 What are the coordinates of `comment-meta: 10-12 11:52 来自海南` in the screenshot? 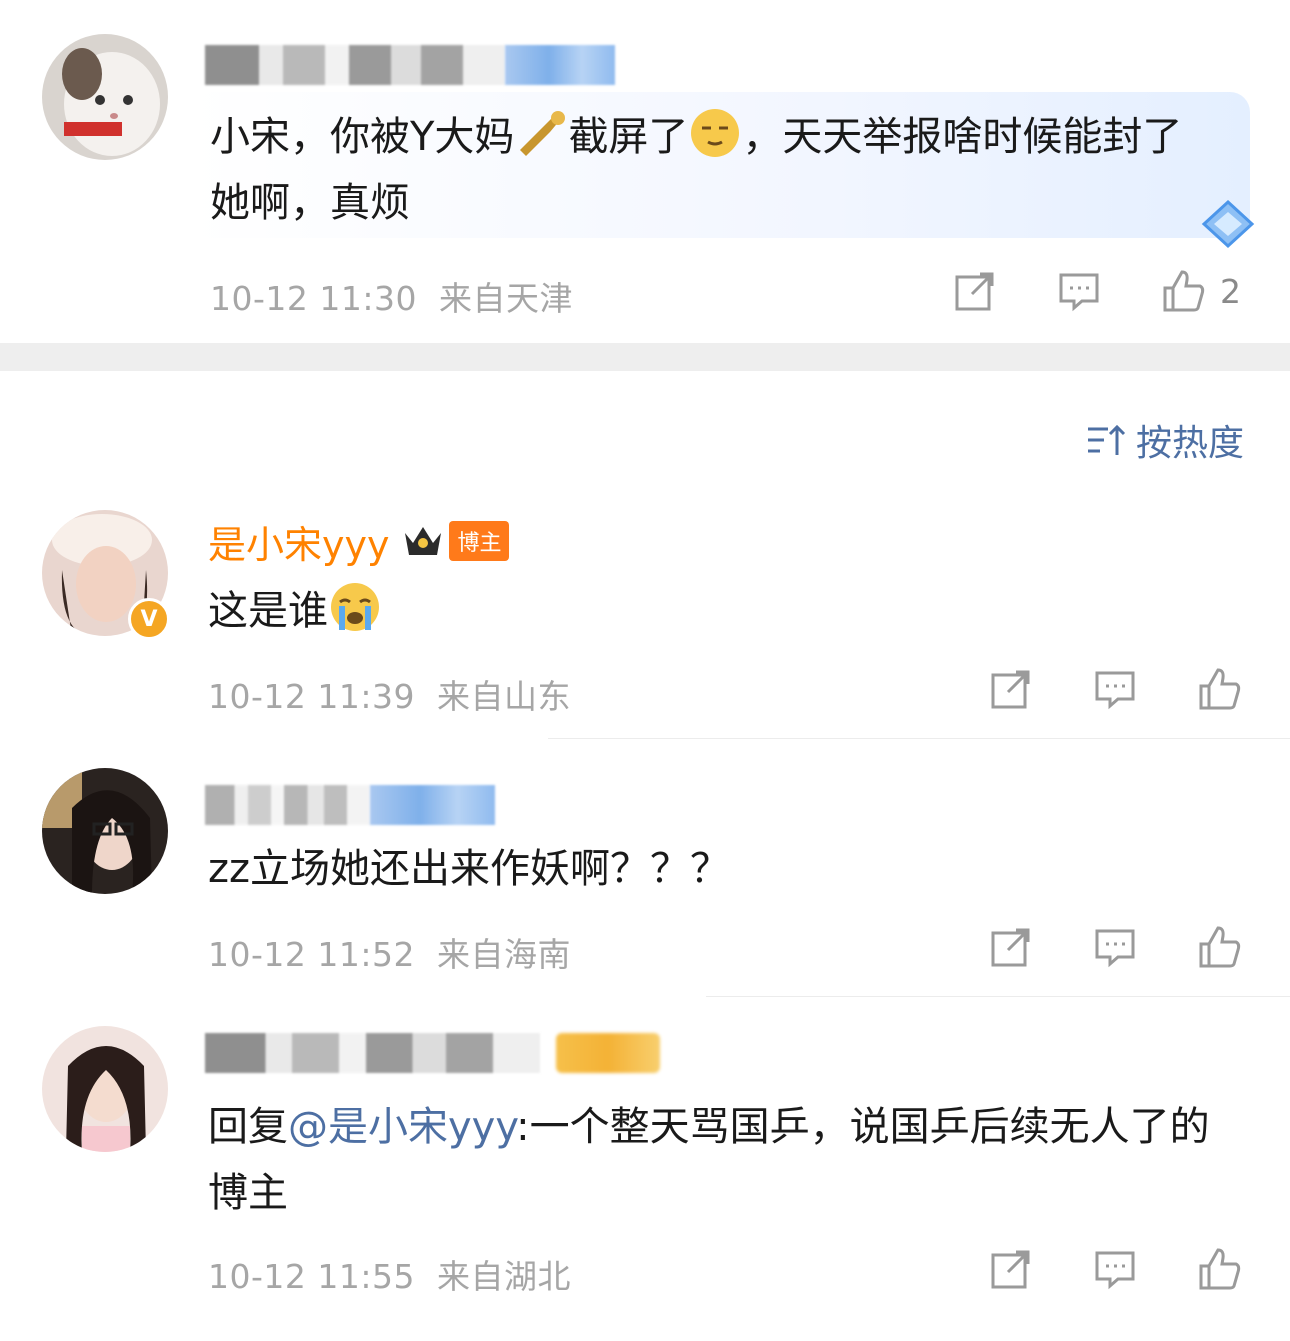 It's located at (389, 954).